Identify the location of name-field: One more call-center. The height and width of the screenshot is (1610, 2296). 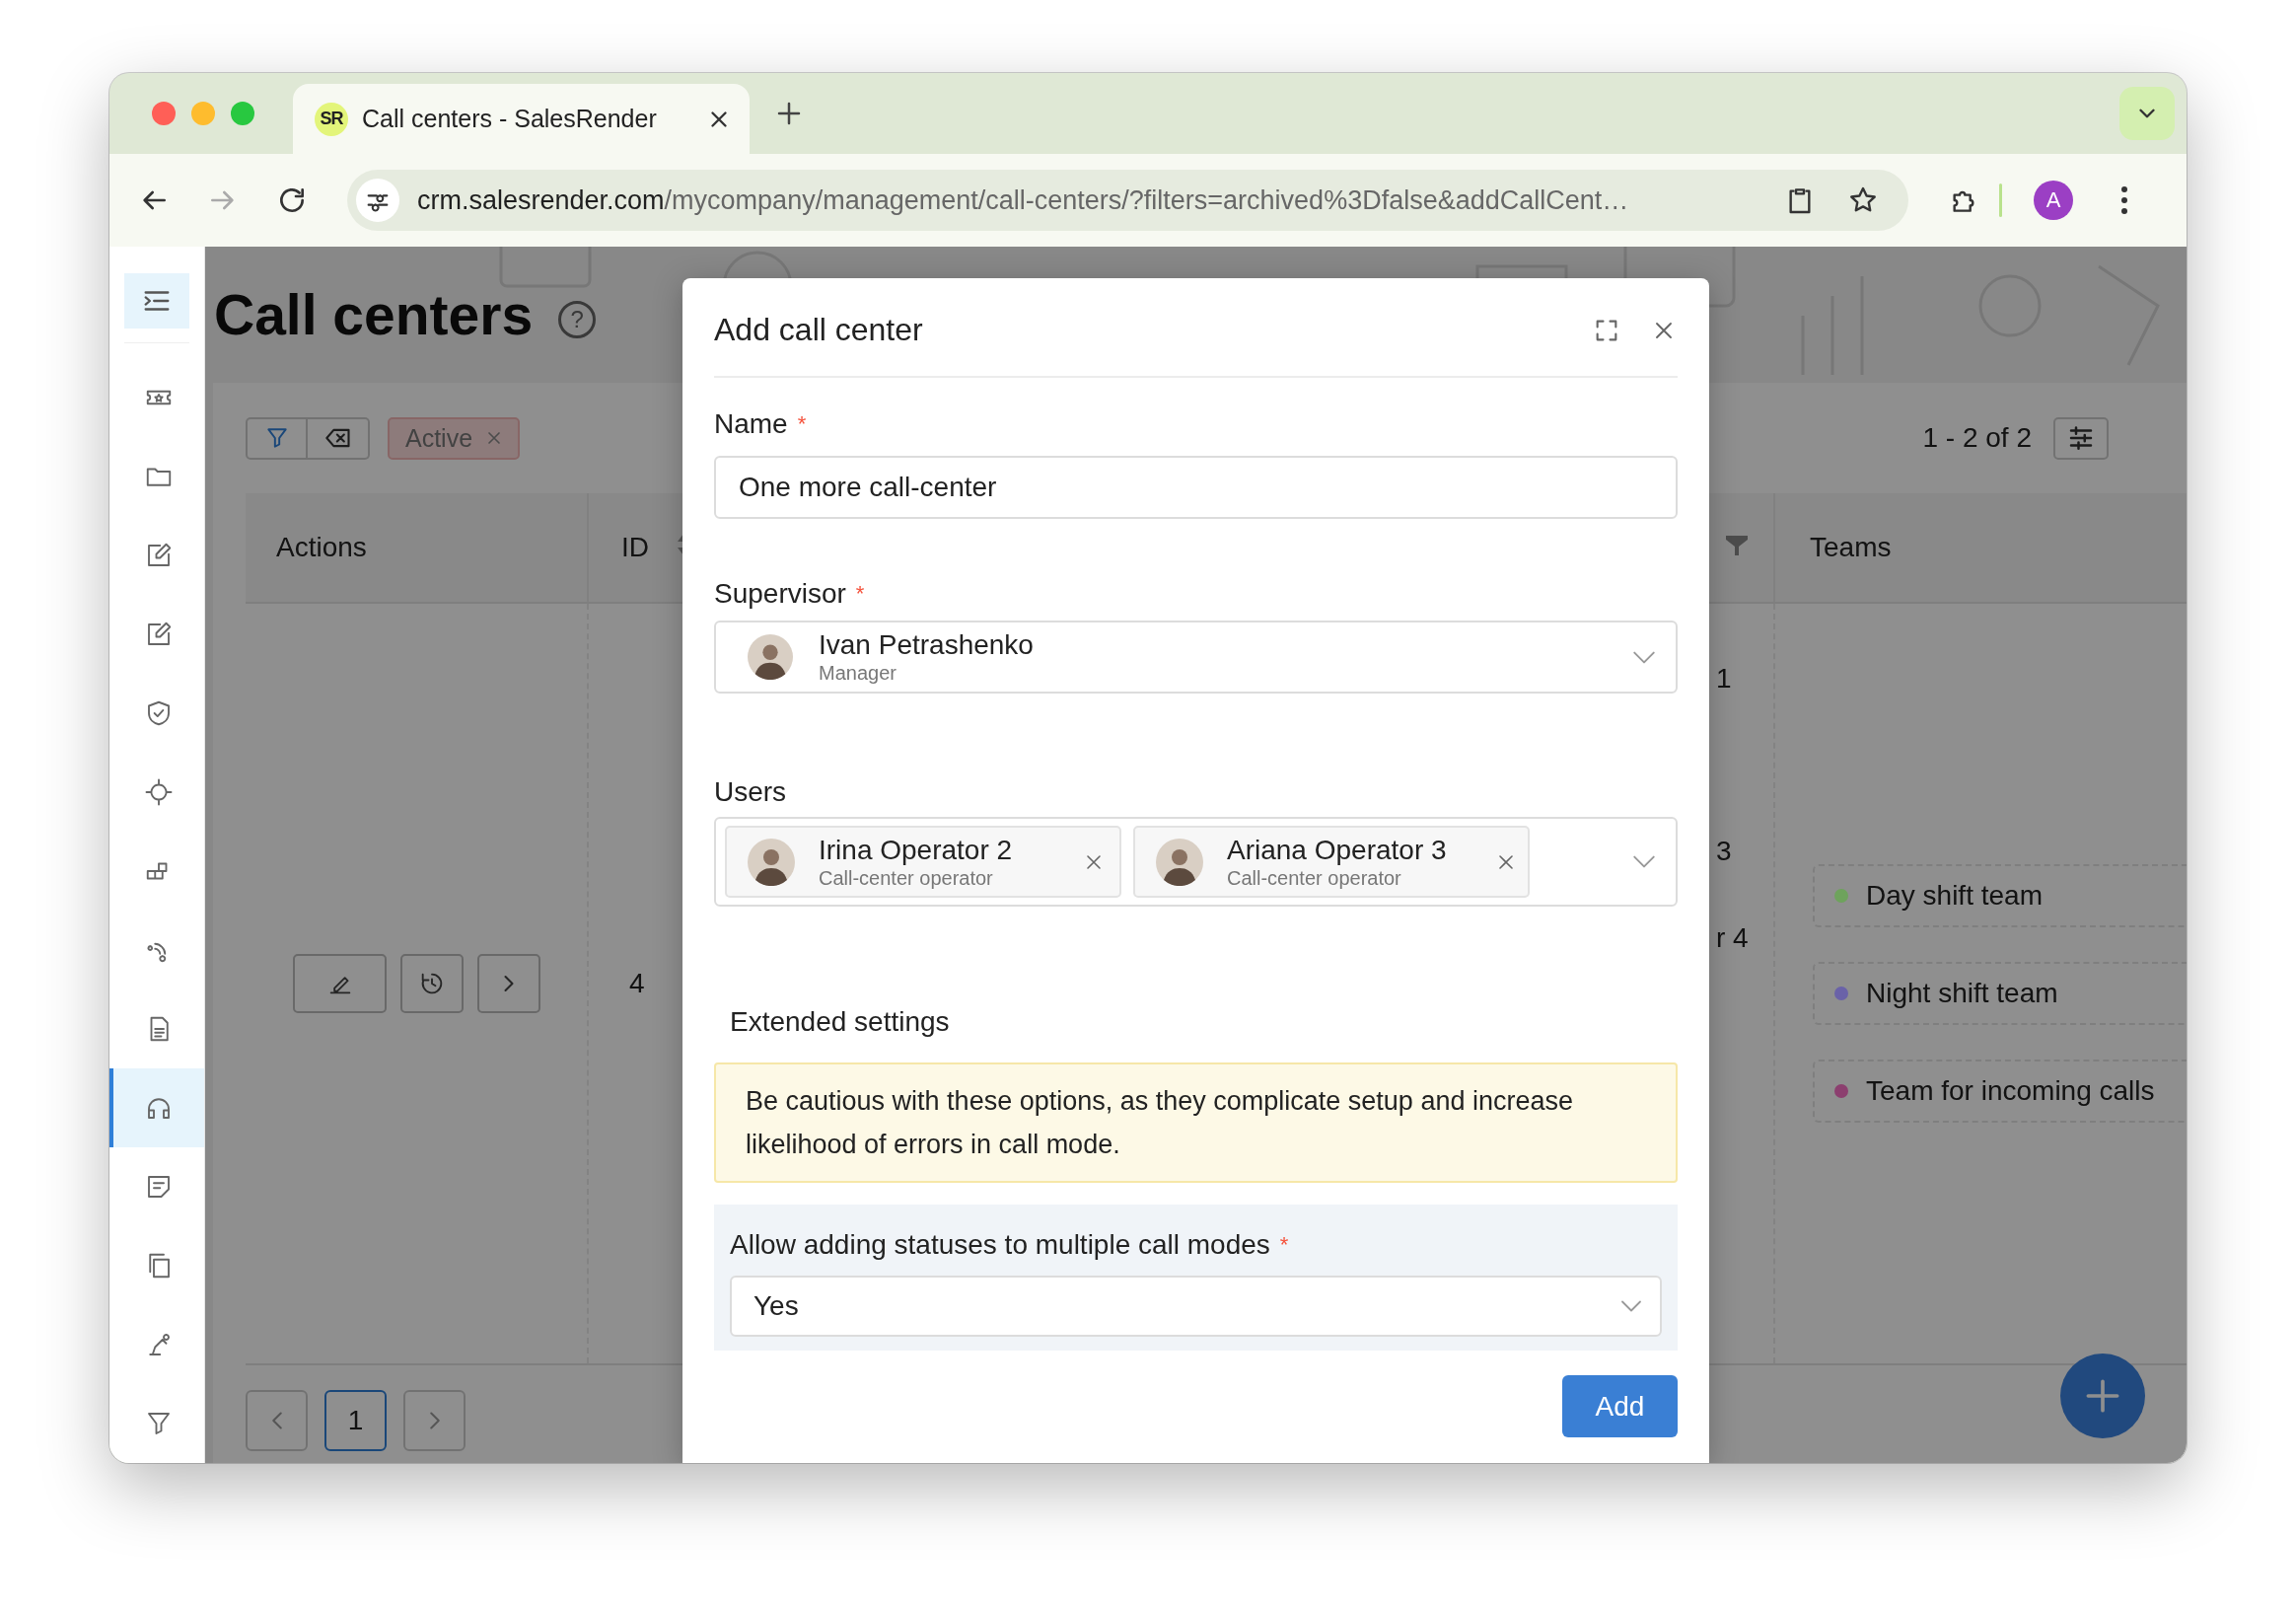
(1196, 488).